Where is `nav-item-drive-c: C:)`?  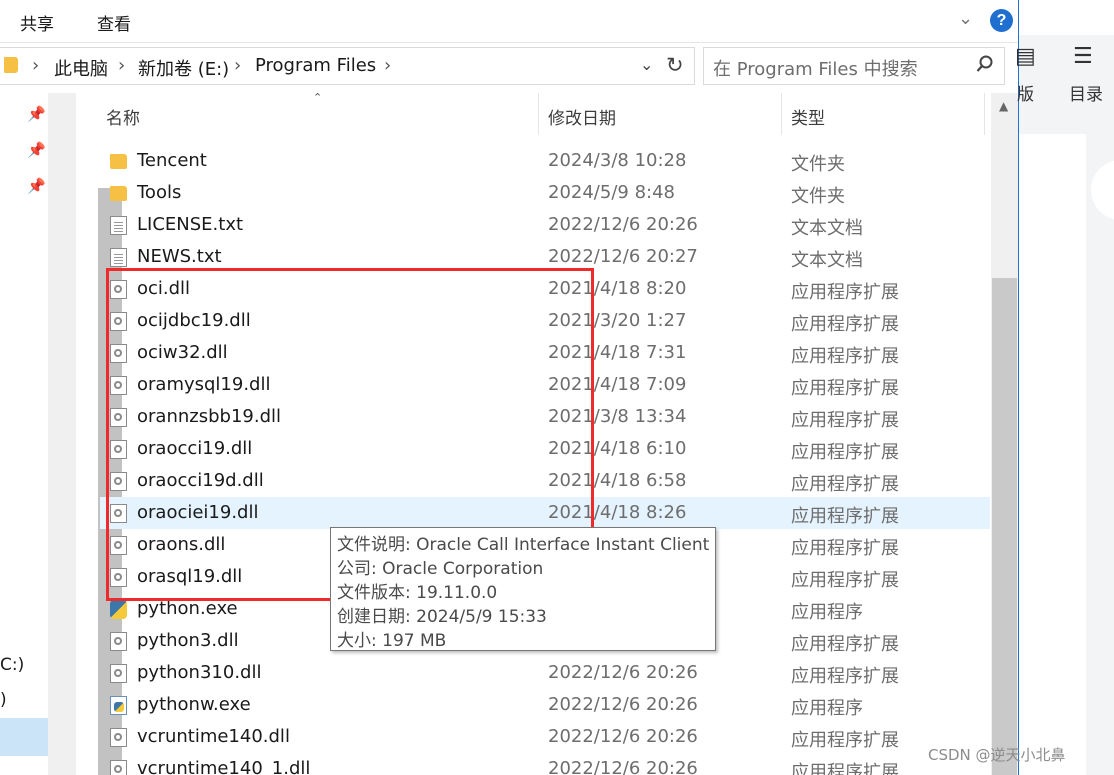 nav-item-drive-c: C:) is located at coordinates (12, 665).